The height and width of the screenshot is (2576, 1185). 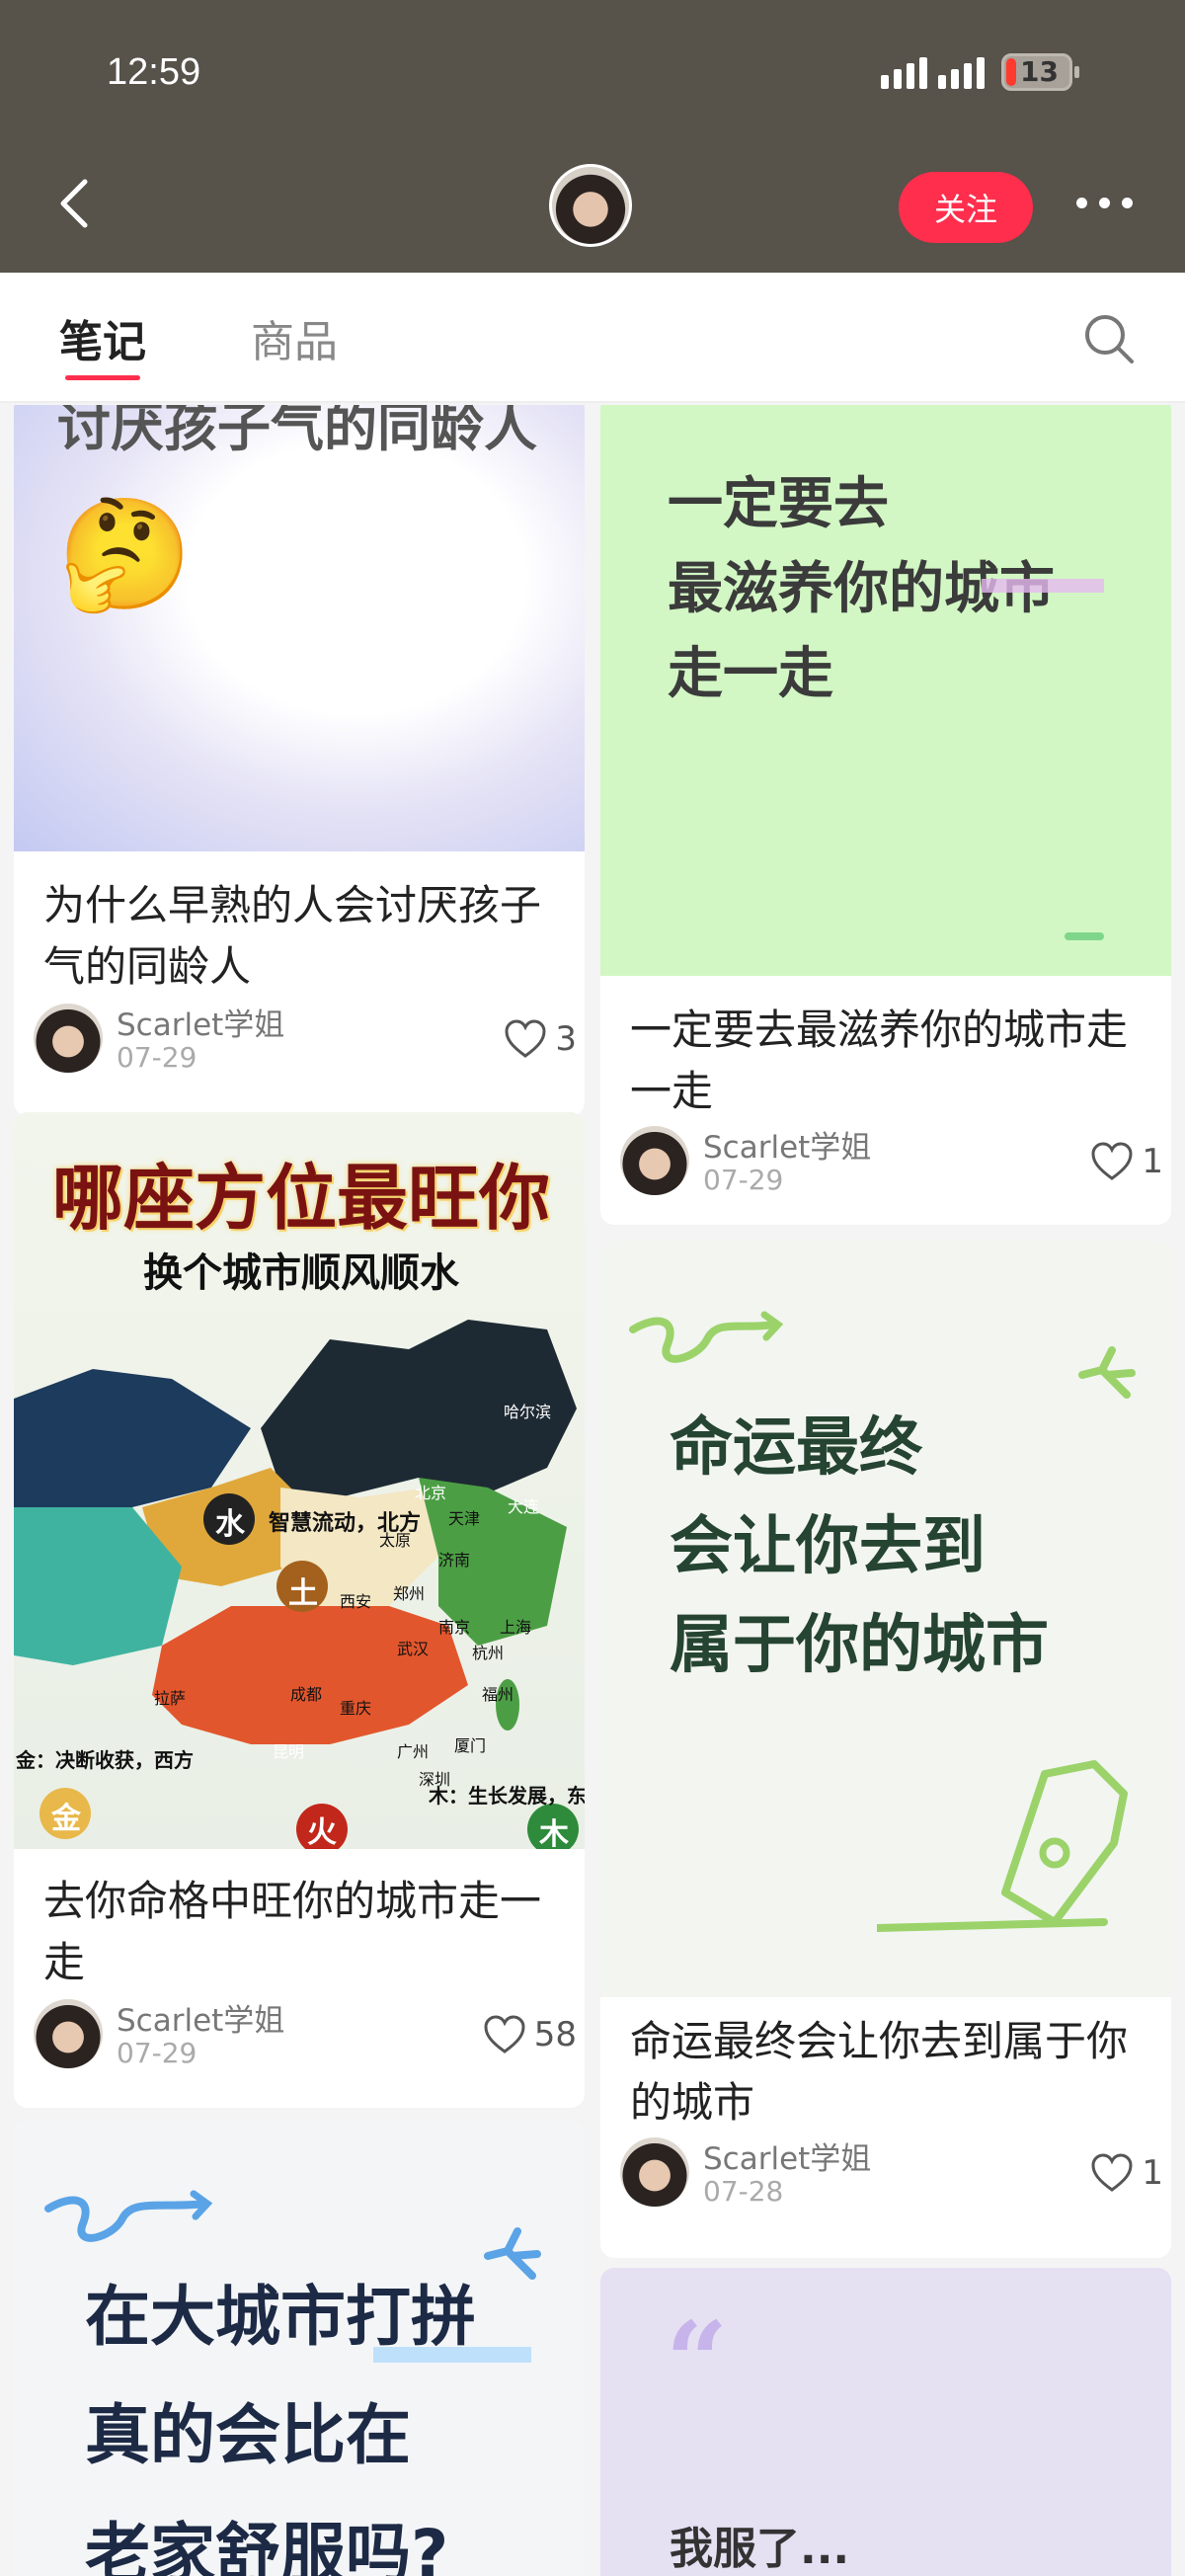 I want to click on element-metal-desc: 金：决断收获，西方, so click(x=105, y=1760).